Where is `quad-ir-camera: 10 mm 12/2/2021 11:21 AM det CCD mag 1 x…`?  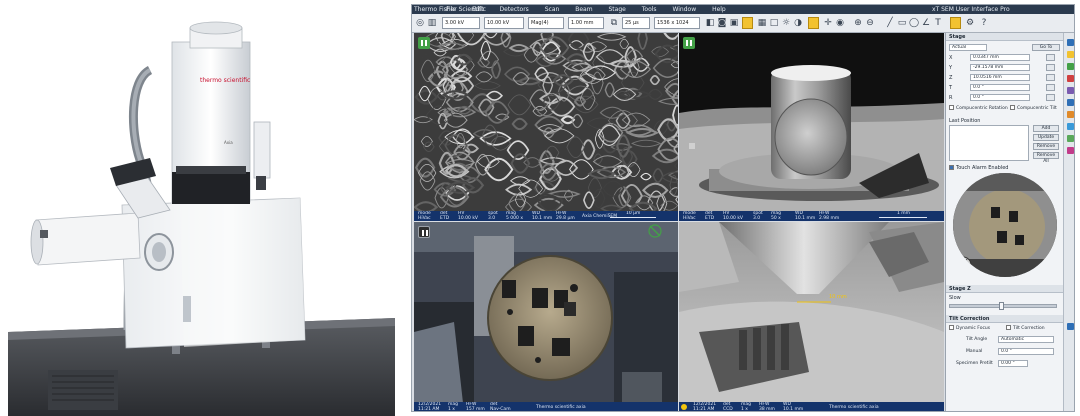 quad-ir-camera: 10 mm 12/2/2021 11:21 AM det CCD mag 1 x… is located at coordinates (811, 317).